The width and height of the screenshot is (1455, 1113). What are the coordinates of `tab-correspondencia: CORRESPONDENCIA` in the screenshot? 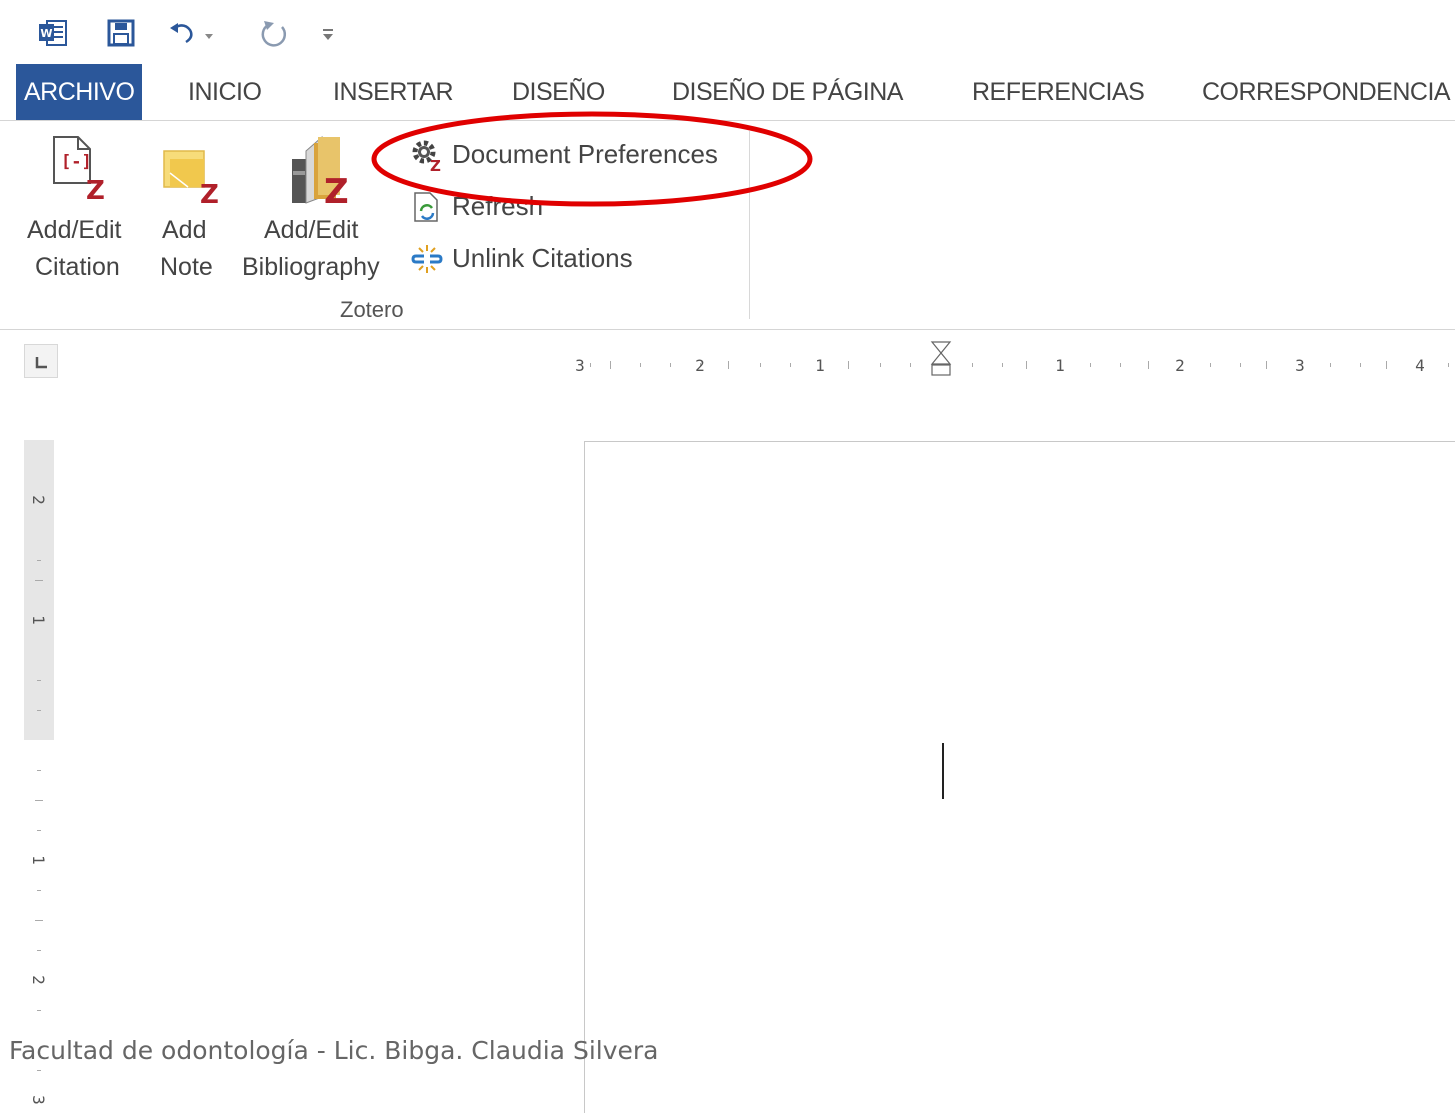 It's located at (1326, 92).